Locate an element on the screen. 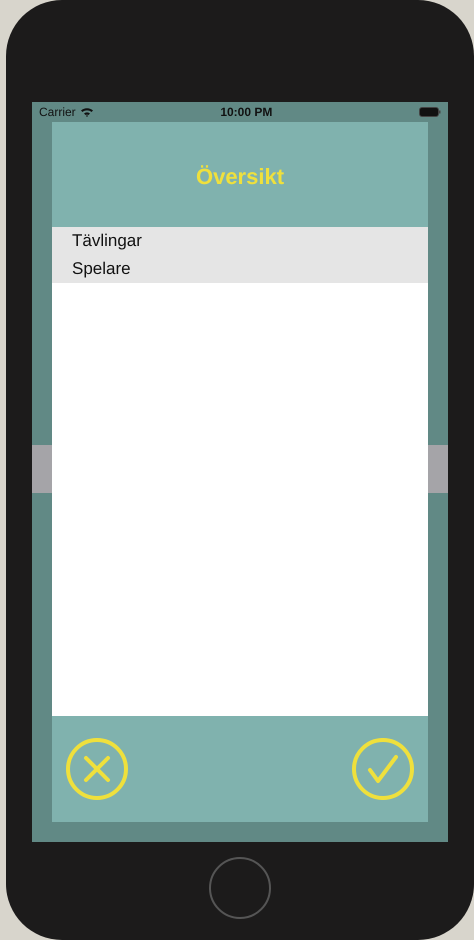  checkmark-icon is located at coordinates (383, 769).